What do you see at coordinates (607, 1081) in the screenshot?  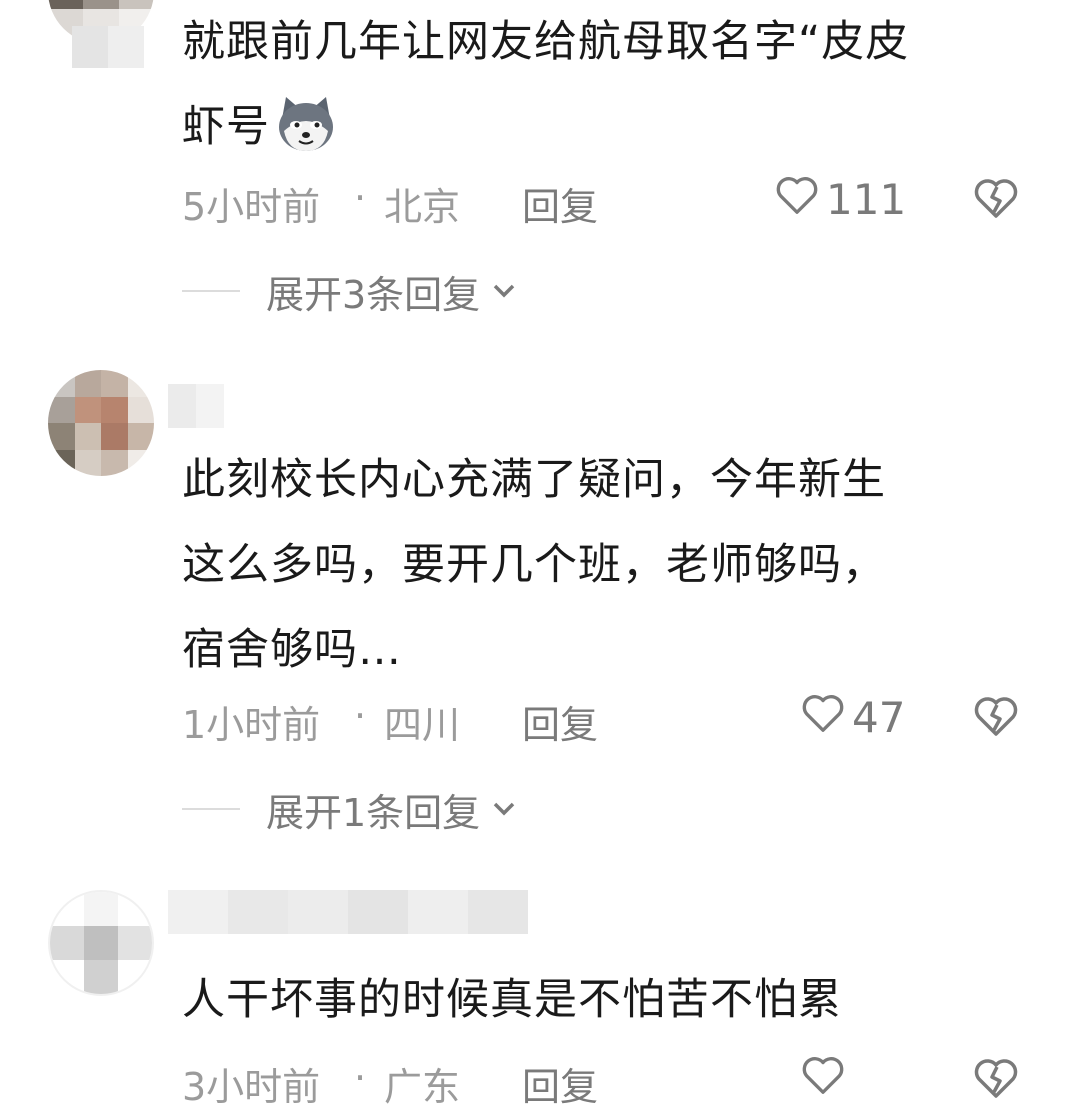 I see `comment-meta: 3小时前 · 广东 回复` at bounding box center [607, 1081].